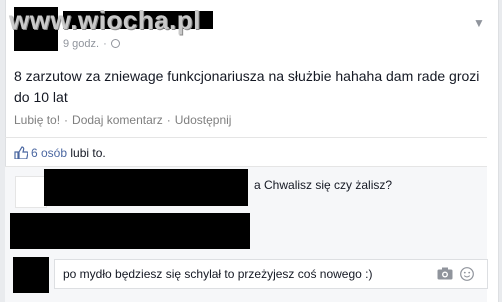  I want to click on post-actions: Lubię to! · Dodaj komentarz · Udostępnij, so click(122, 120).